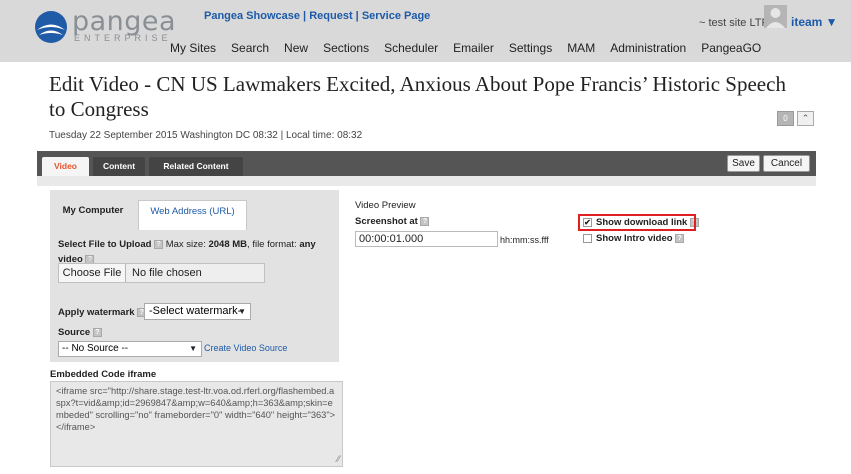 The height and width of the screenshot is (474, 851). Describe the element at coordinates (192, 215) in the screenshot. I see `tab-web-address: Web Address (URL)` at that location.